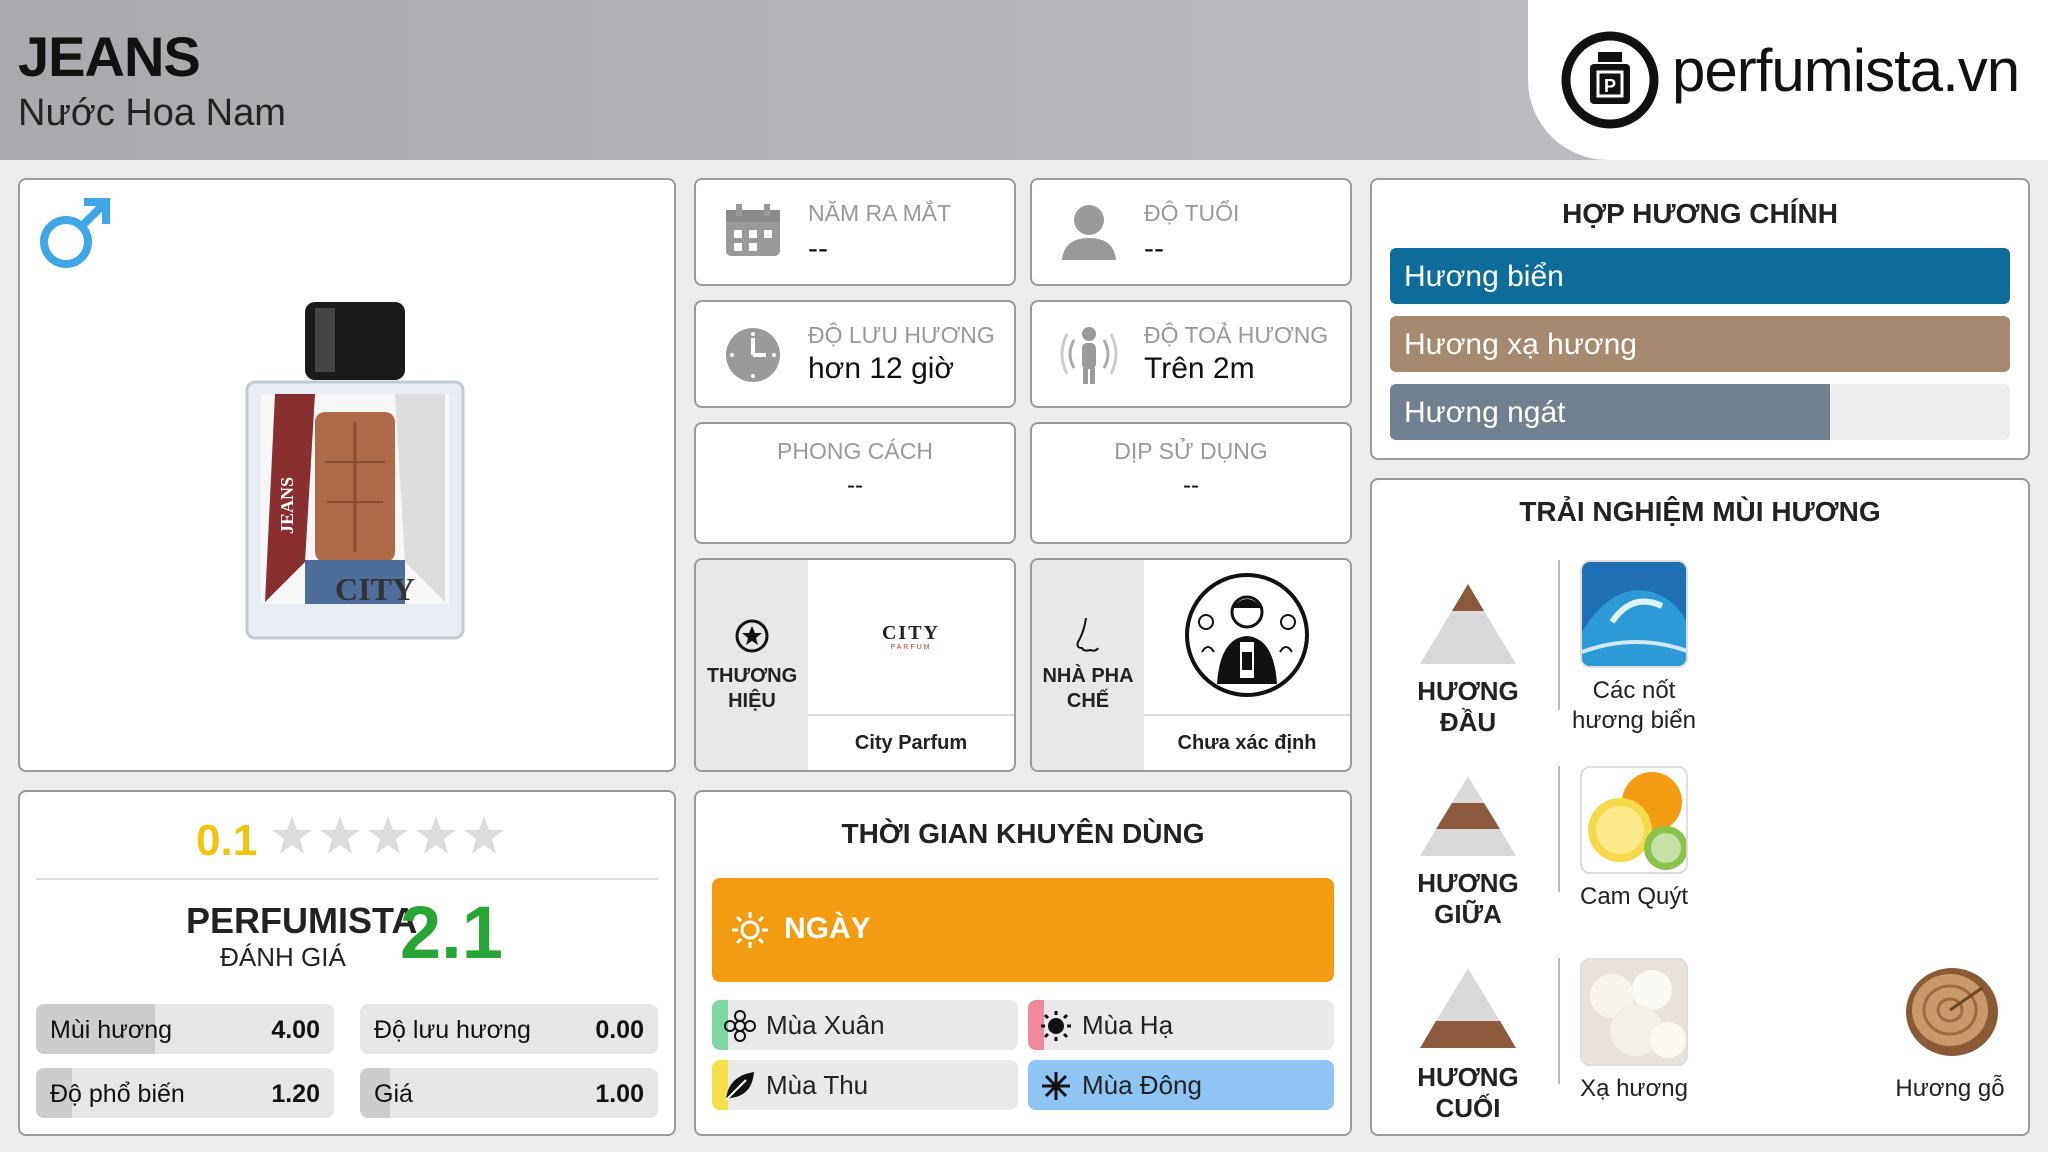  I want to click on season-label: Mùa Hạ, so click(1128, 1025).